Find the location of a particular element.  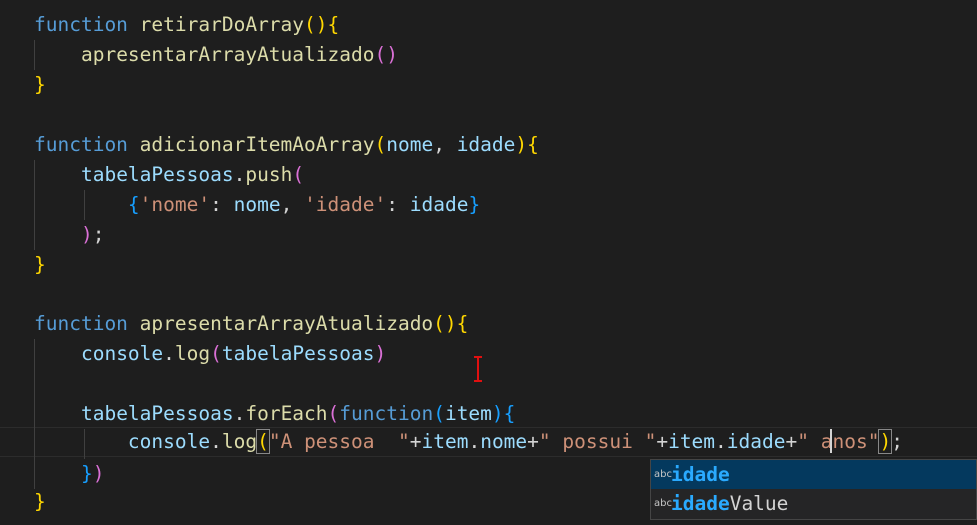

autocomplete-widget: abc idade abc idadeValue is located at coordinates (813, 489).